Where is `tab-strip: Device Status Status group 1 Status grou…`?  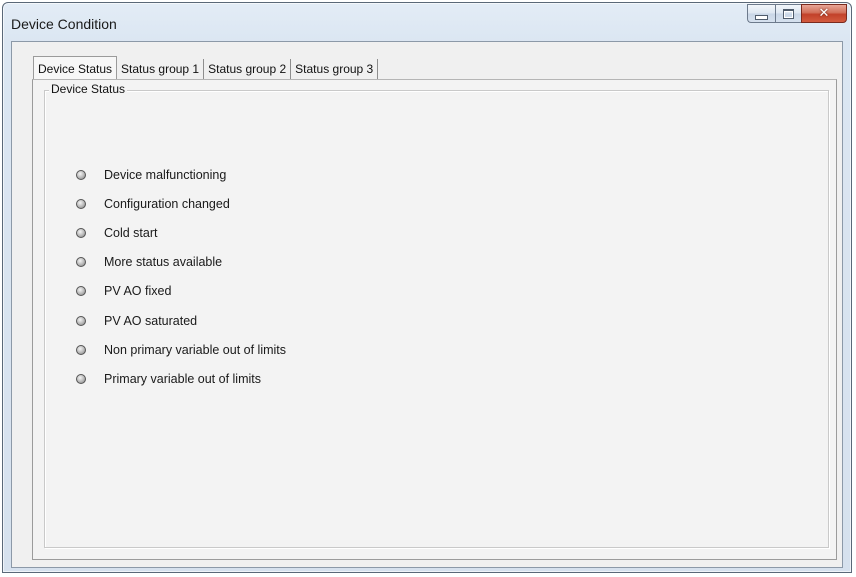 tab-strip: Device Status Status group 1 Status grou… is located at coordinates (206, 68).